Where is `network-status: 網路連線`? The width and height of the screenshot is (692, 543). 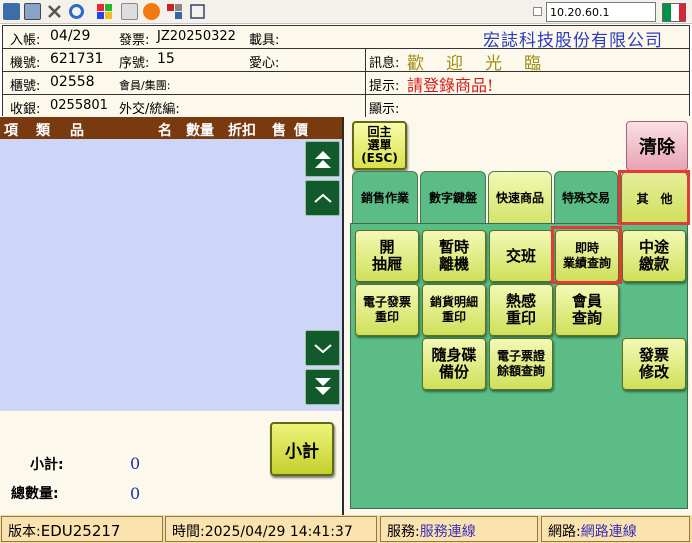
network-status: 網路連線 is located at coordinates (608, 532).